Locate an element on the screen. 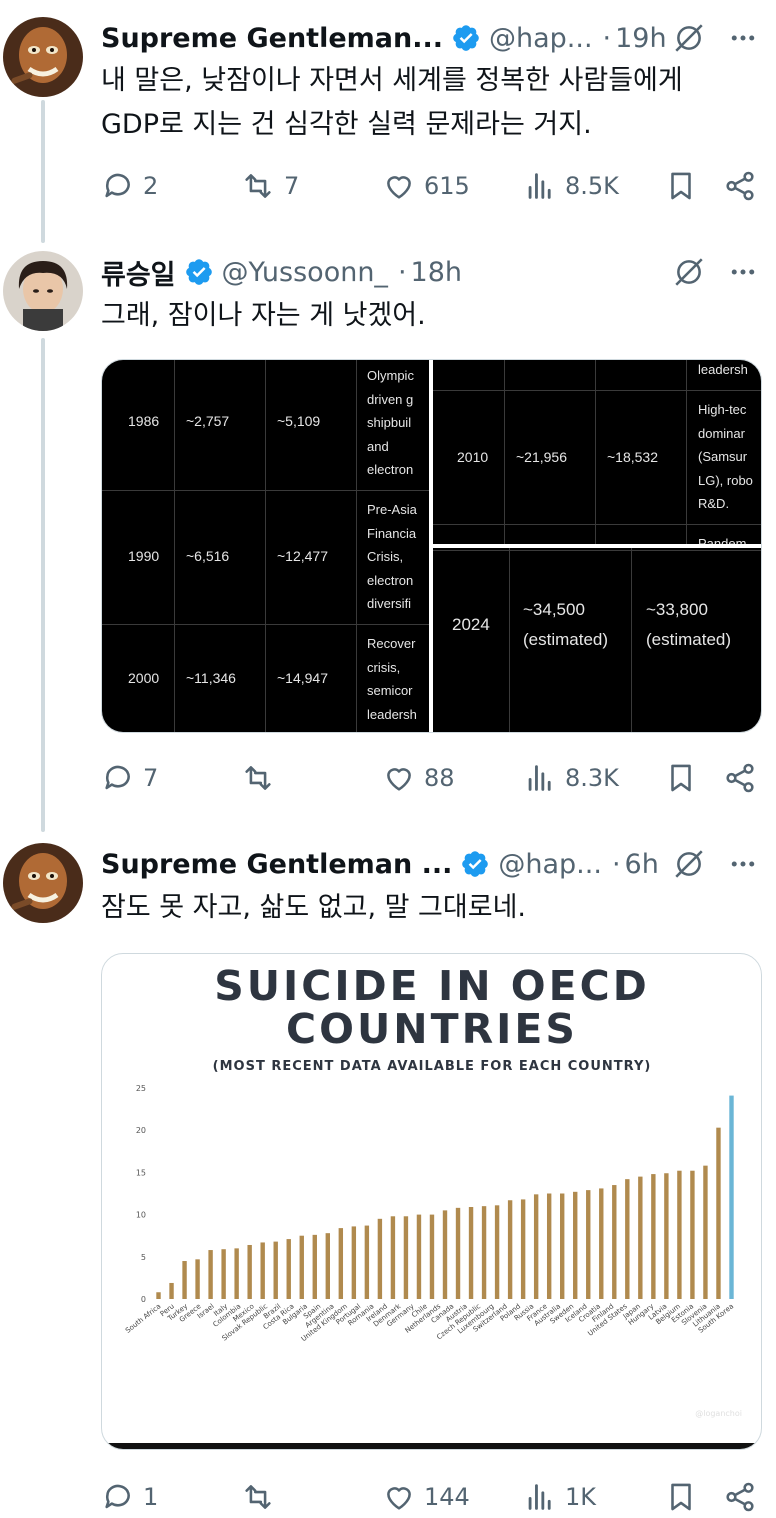  display-name: 류승일 is located at coordinates (138, 272).